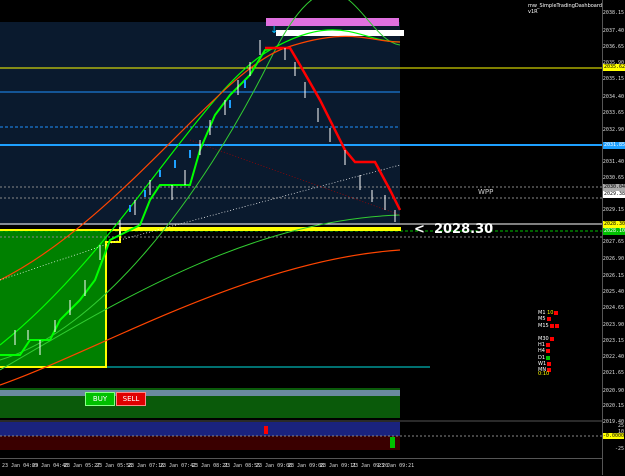 This screenshot has height=476, width=625. I want to click on timeframe-label: M5, so click(542, 319).